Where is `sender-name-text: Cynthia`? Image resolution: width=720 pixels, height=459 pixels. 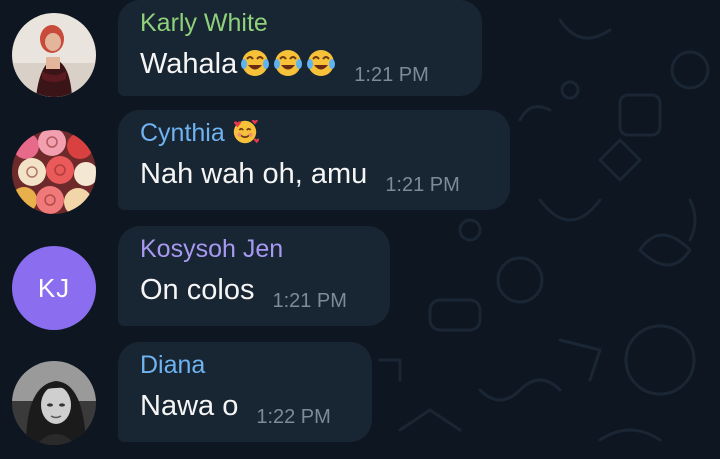
sender-name-text: Cynthia is located at coordinates (182, 133).